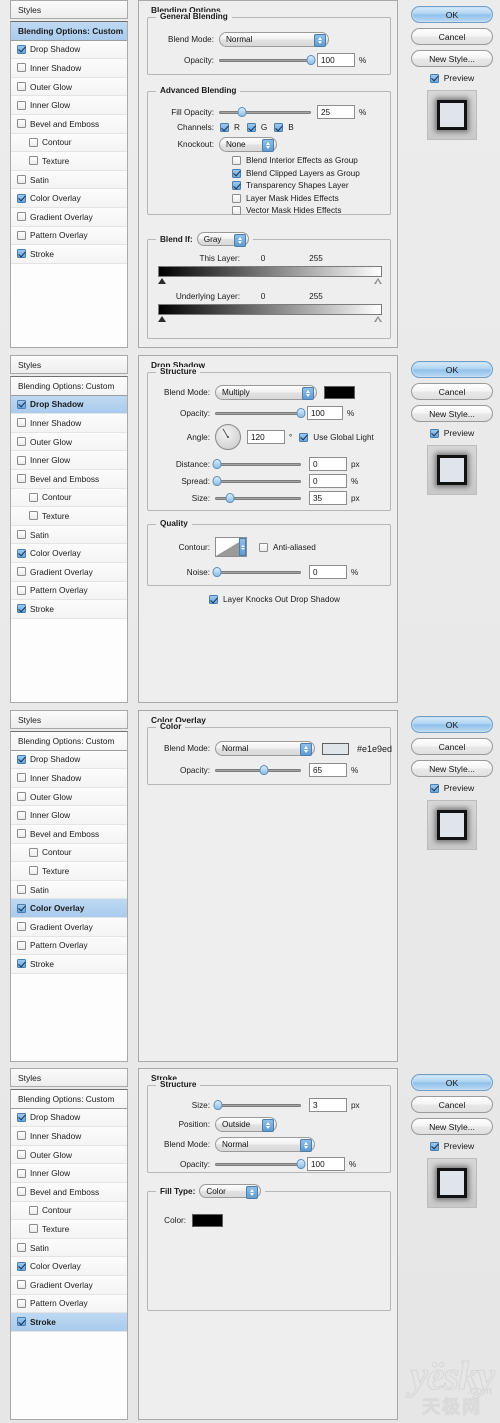 The image size is (500, 1423). What do you see at coordinates (207, 1220) in the screenshot?
I see `stroke-color-swatch` at bounding box center [207, 1220].